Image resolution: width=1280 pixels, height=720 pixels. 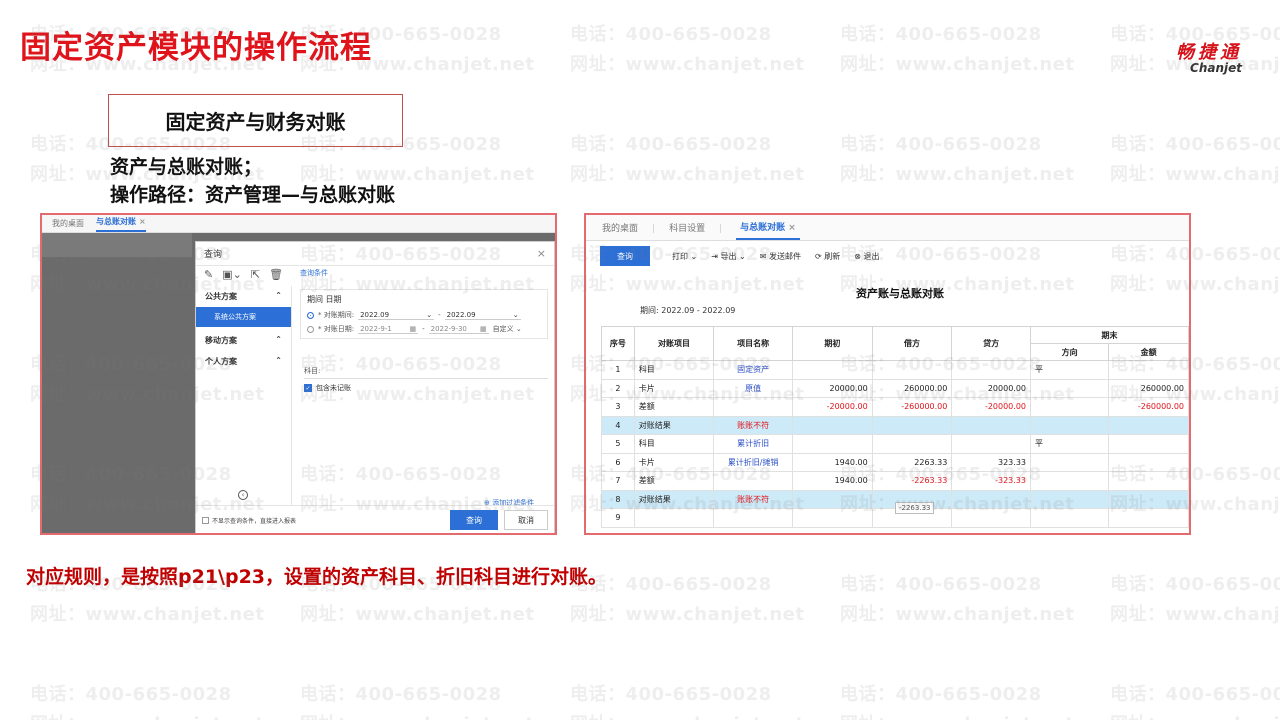 I want to click on scheme-mobile: 移动方案 ⌃, so click(x=243, y=340).